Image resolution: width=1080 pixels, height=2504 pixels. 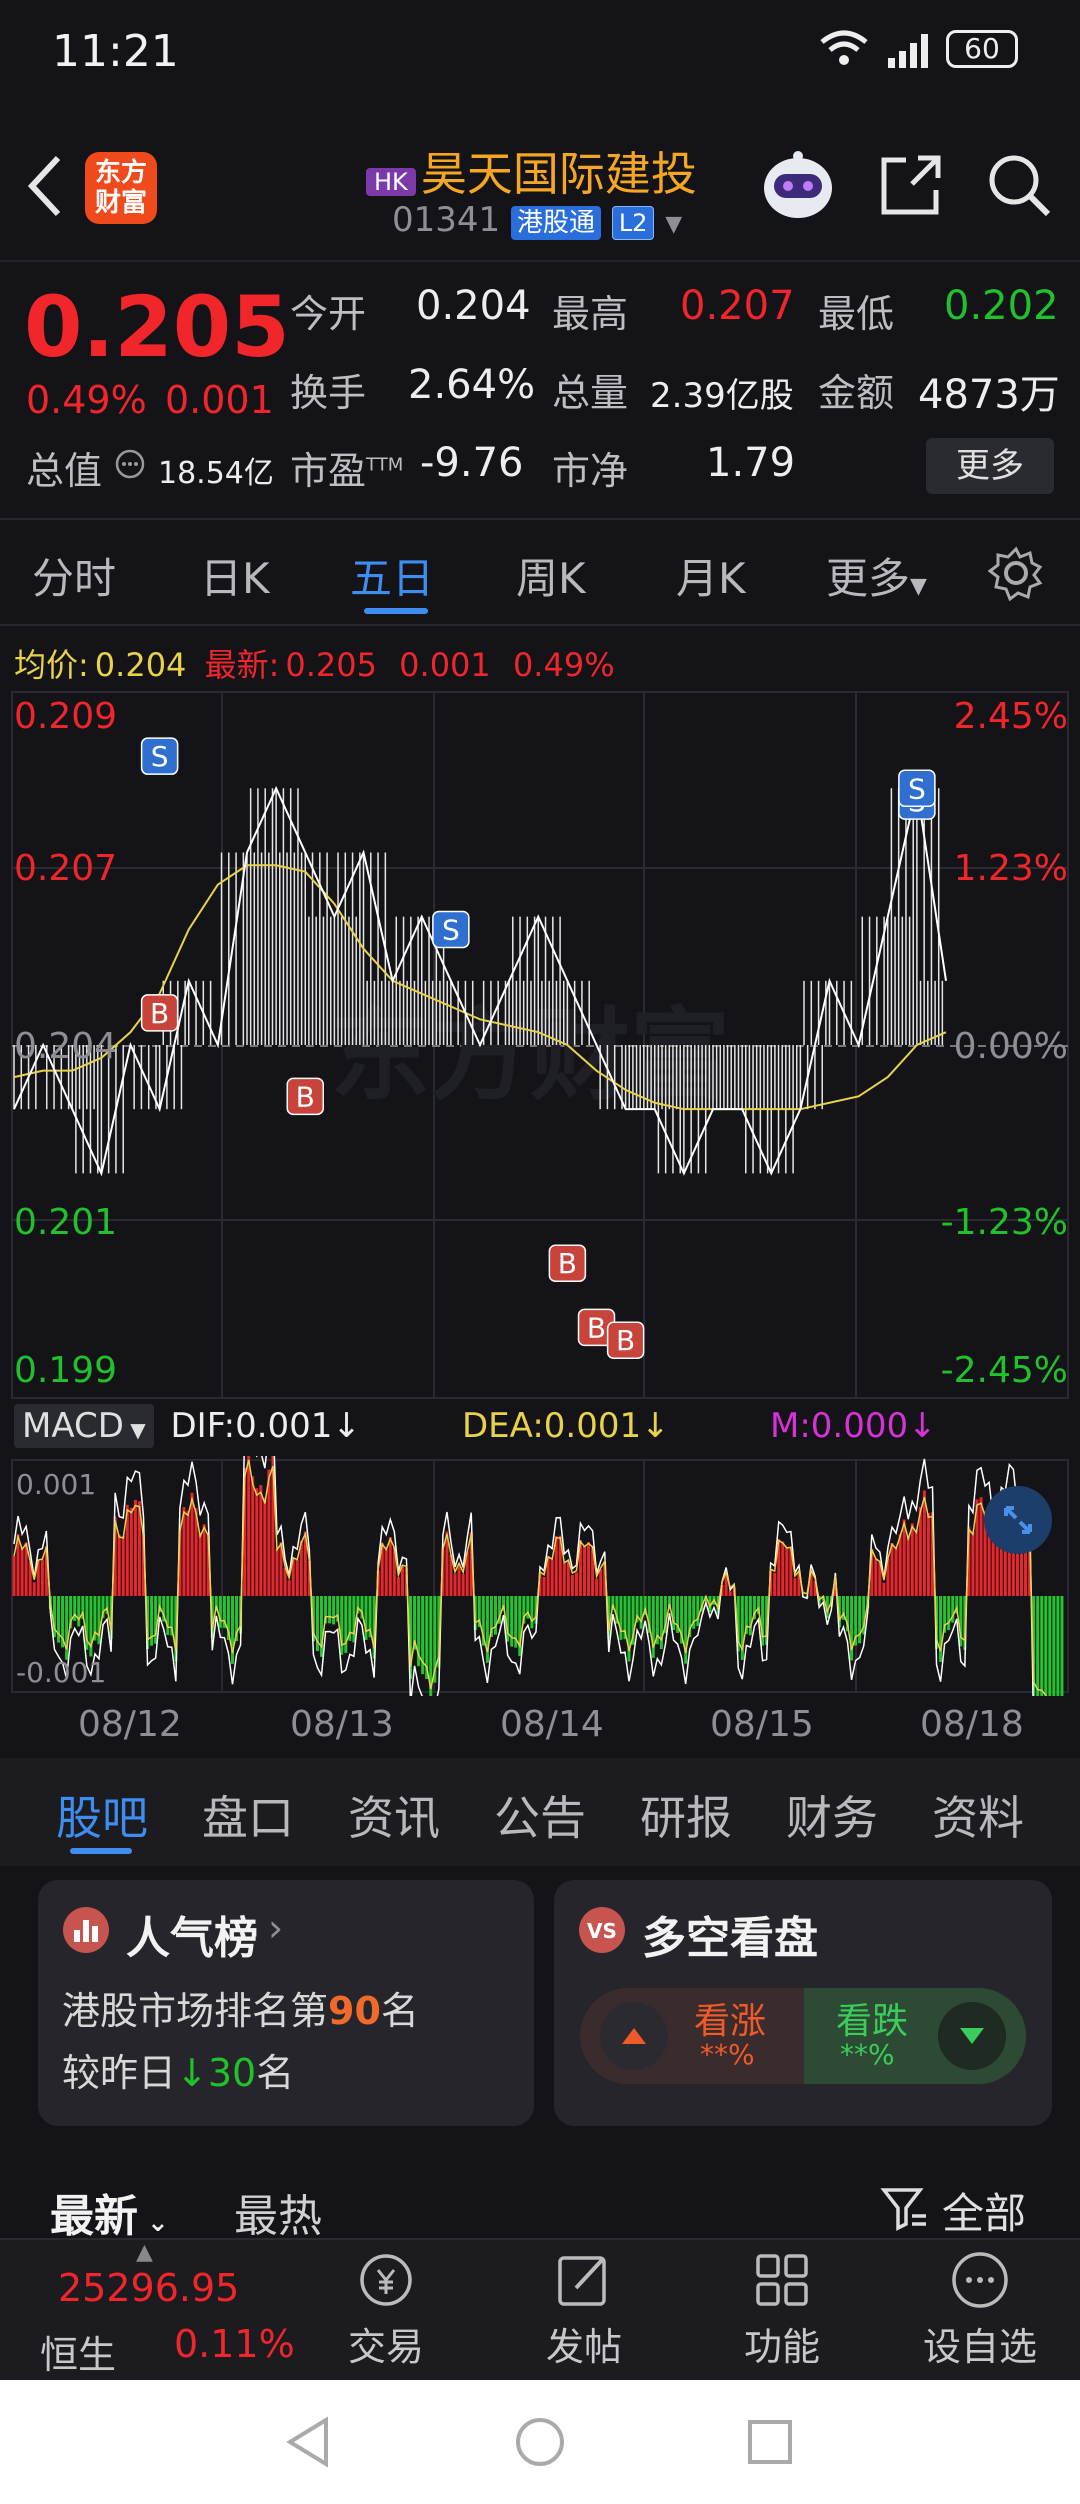 What do you see at coordinates (192, 1938) in the screenshot?
I see `popularity-title: 人气榜` at bounding box center [192, 1938].